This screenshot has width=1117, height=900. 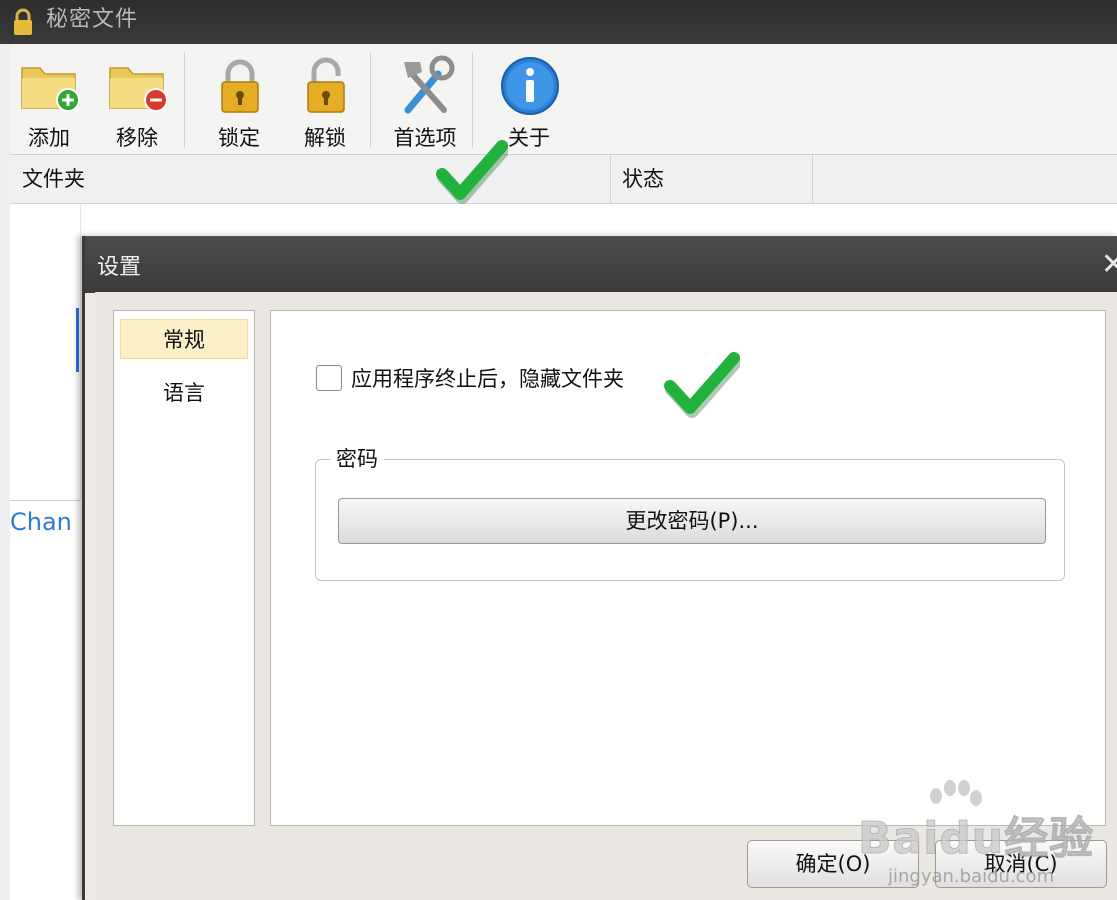 What do you see at coordinates (138, 89) in the screenshot?
I see `folder-remove-icon` at bounding box center [138, 89].